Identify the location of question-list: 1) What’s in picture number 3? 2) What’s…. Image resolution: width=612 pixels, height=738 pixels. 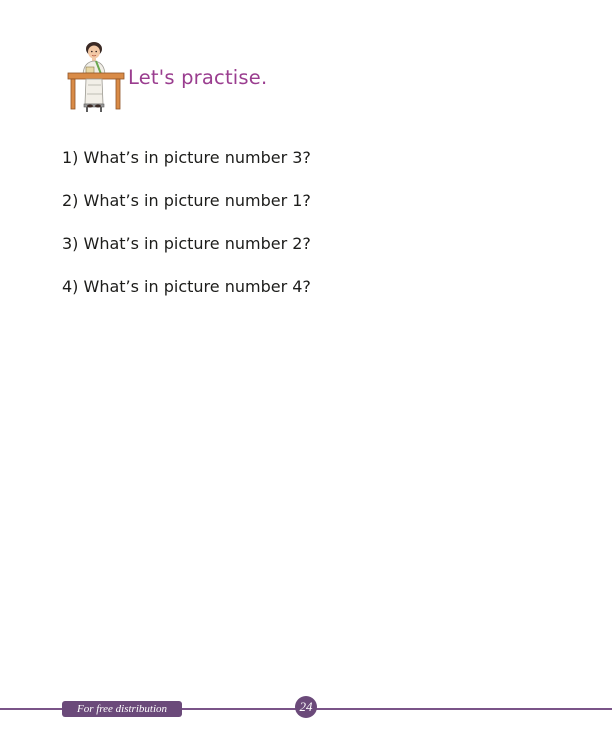
(186, 233).